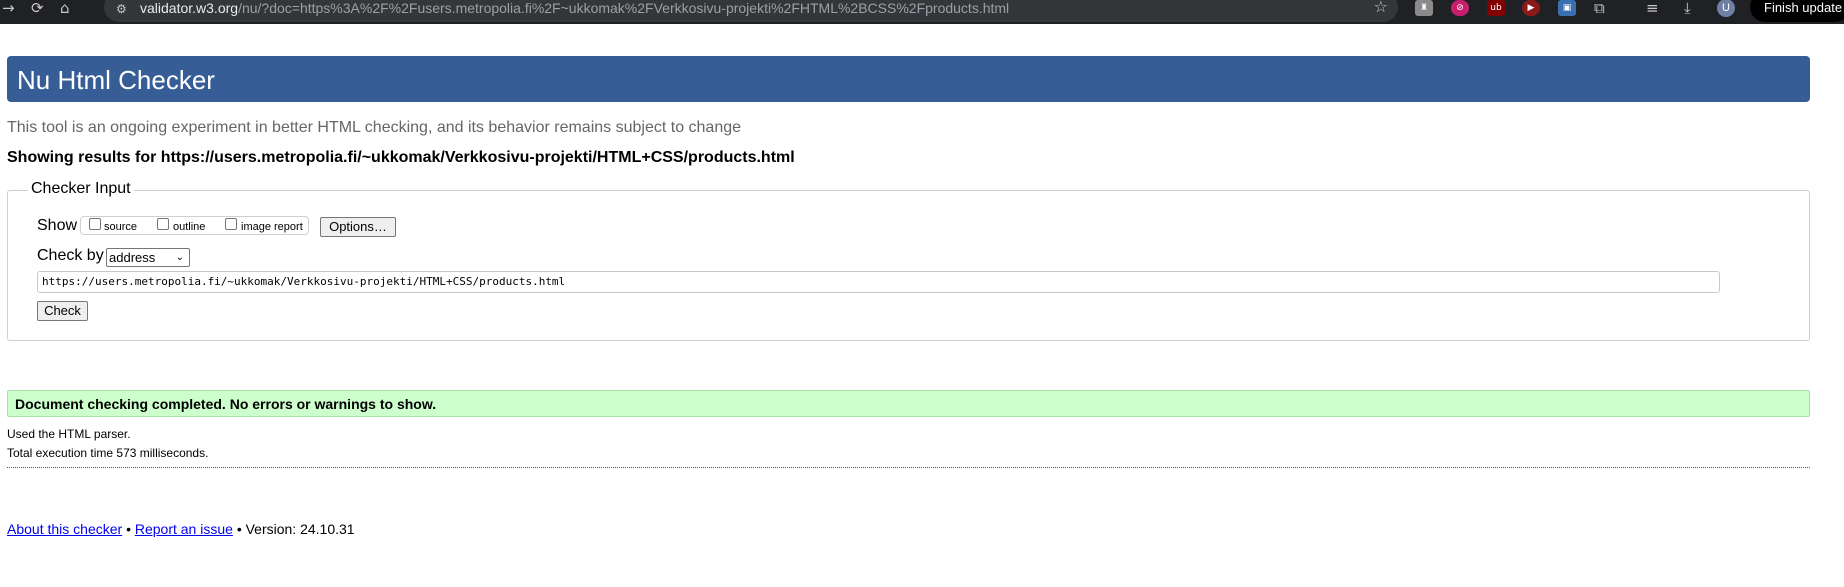  Describe the element at coordinates (120, 227) in the screenshot. I see `source-checkbox-label: source` at that location.